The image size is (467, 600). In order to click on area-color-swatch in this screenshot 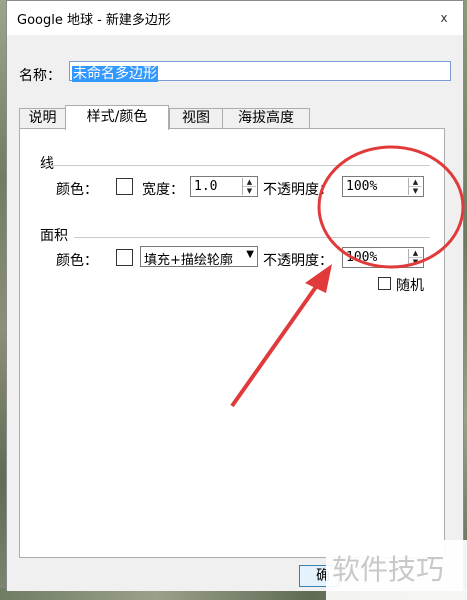, I will do `click(124, 257)`.